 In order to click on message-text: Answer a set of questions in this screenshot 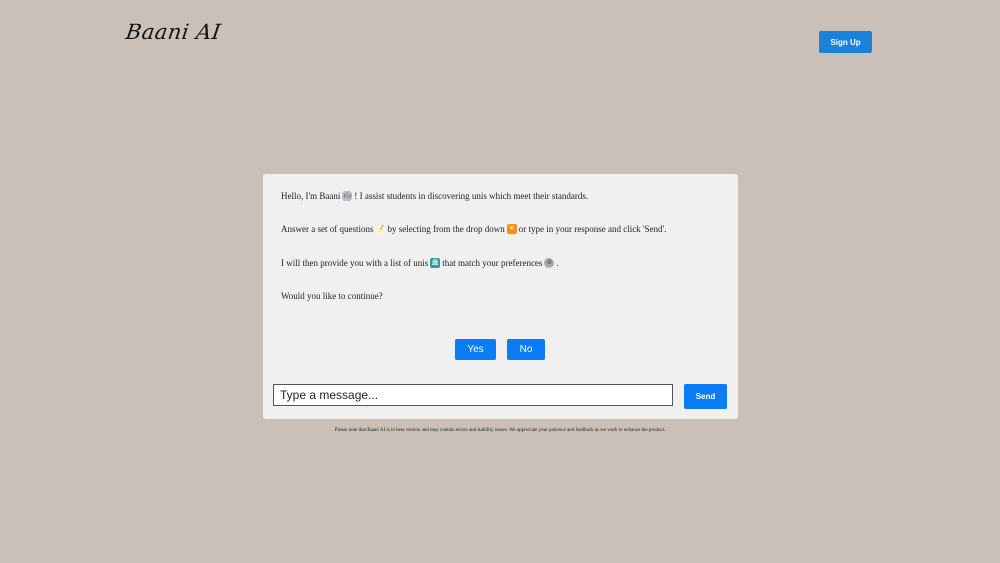, I will do `click(327, 229)`.